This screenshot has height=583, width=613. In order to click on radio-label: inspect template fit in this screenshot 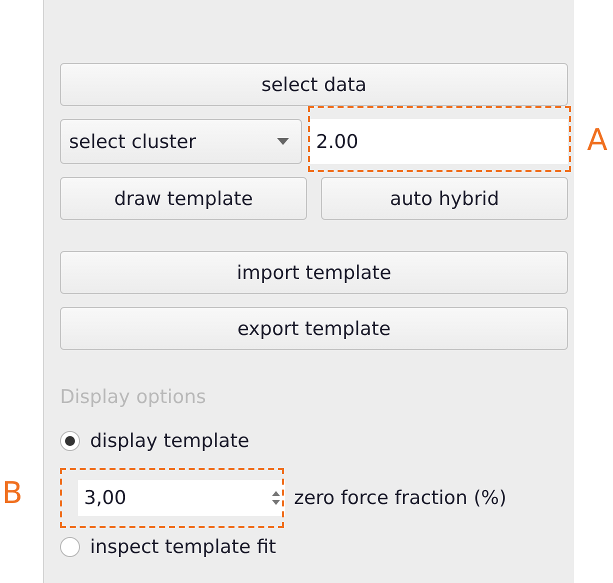, I will do `click(183, 547)`.